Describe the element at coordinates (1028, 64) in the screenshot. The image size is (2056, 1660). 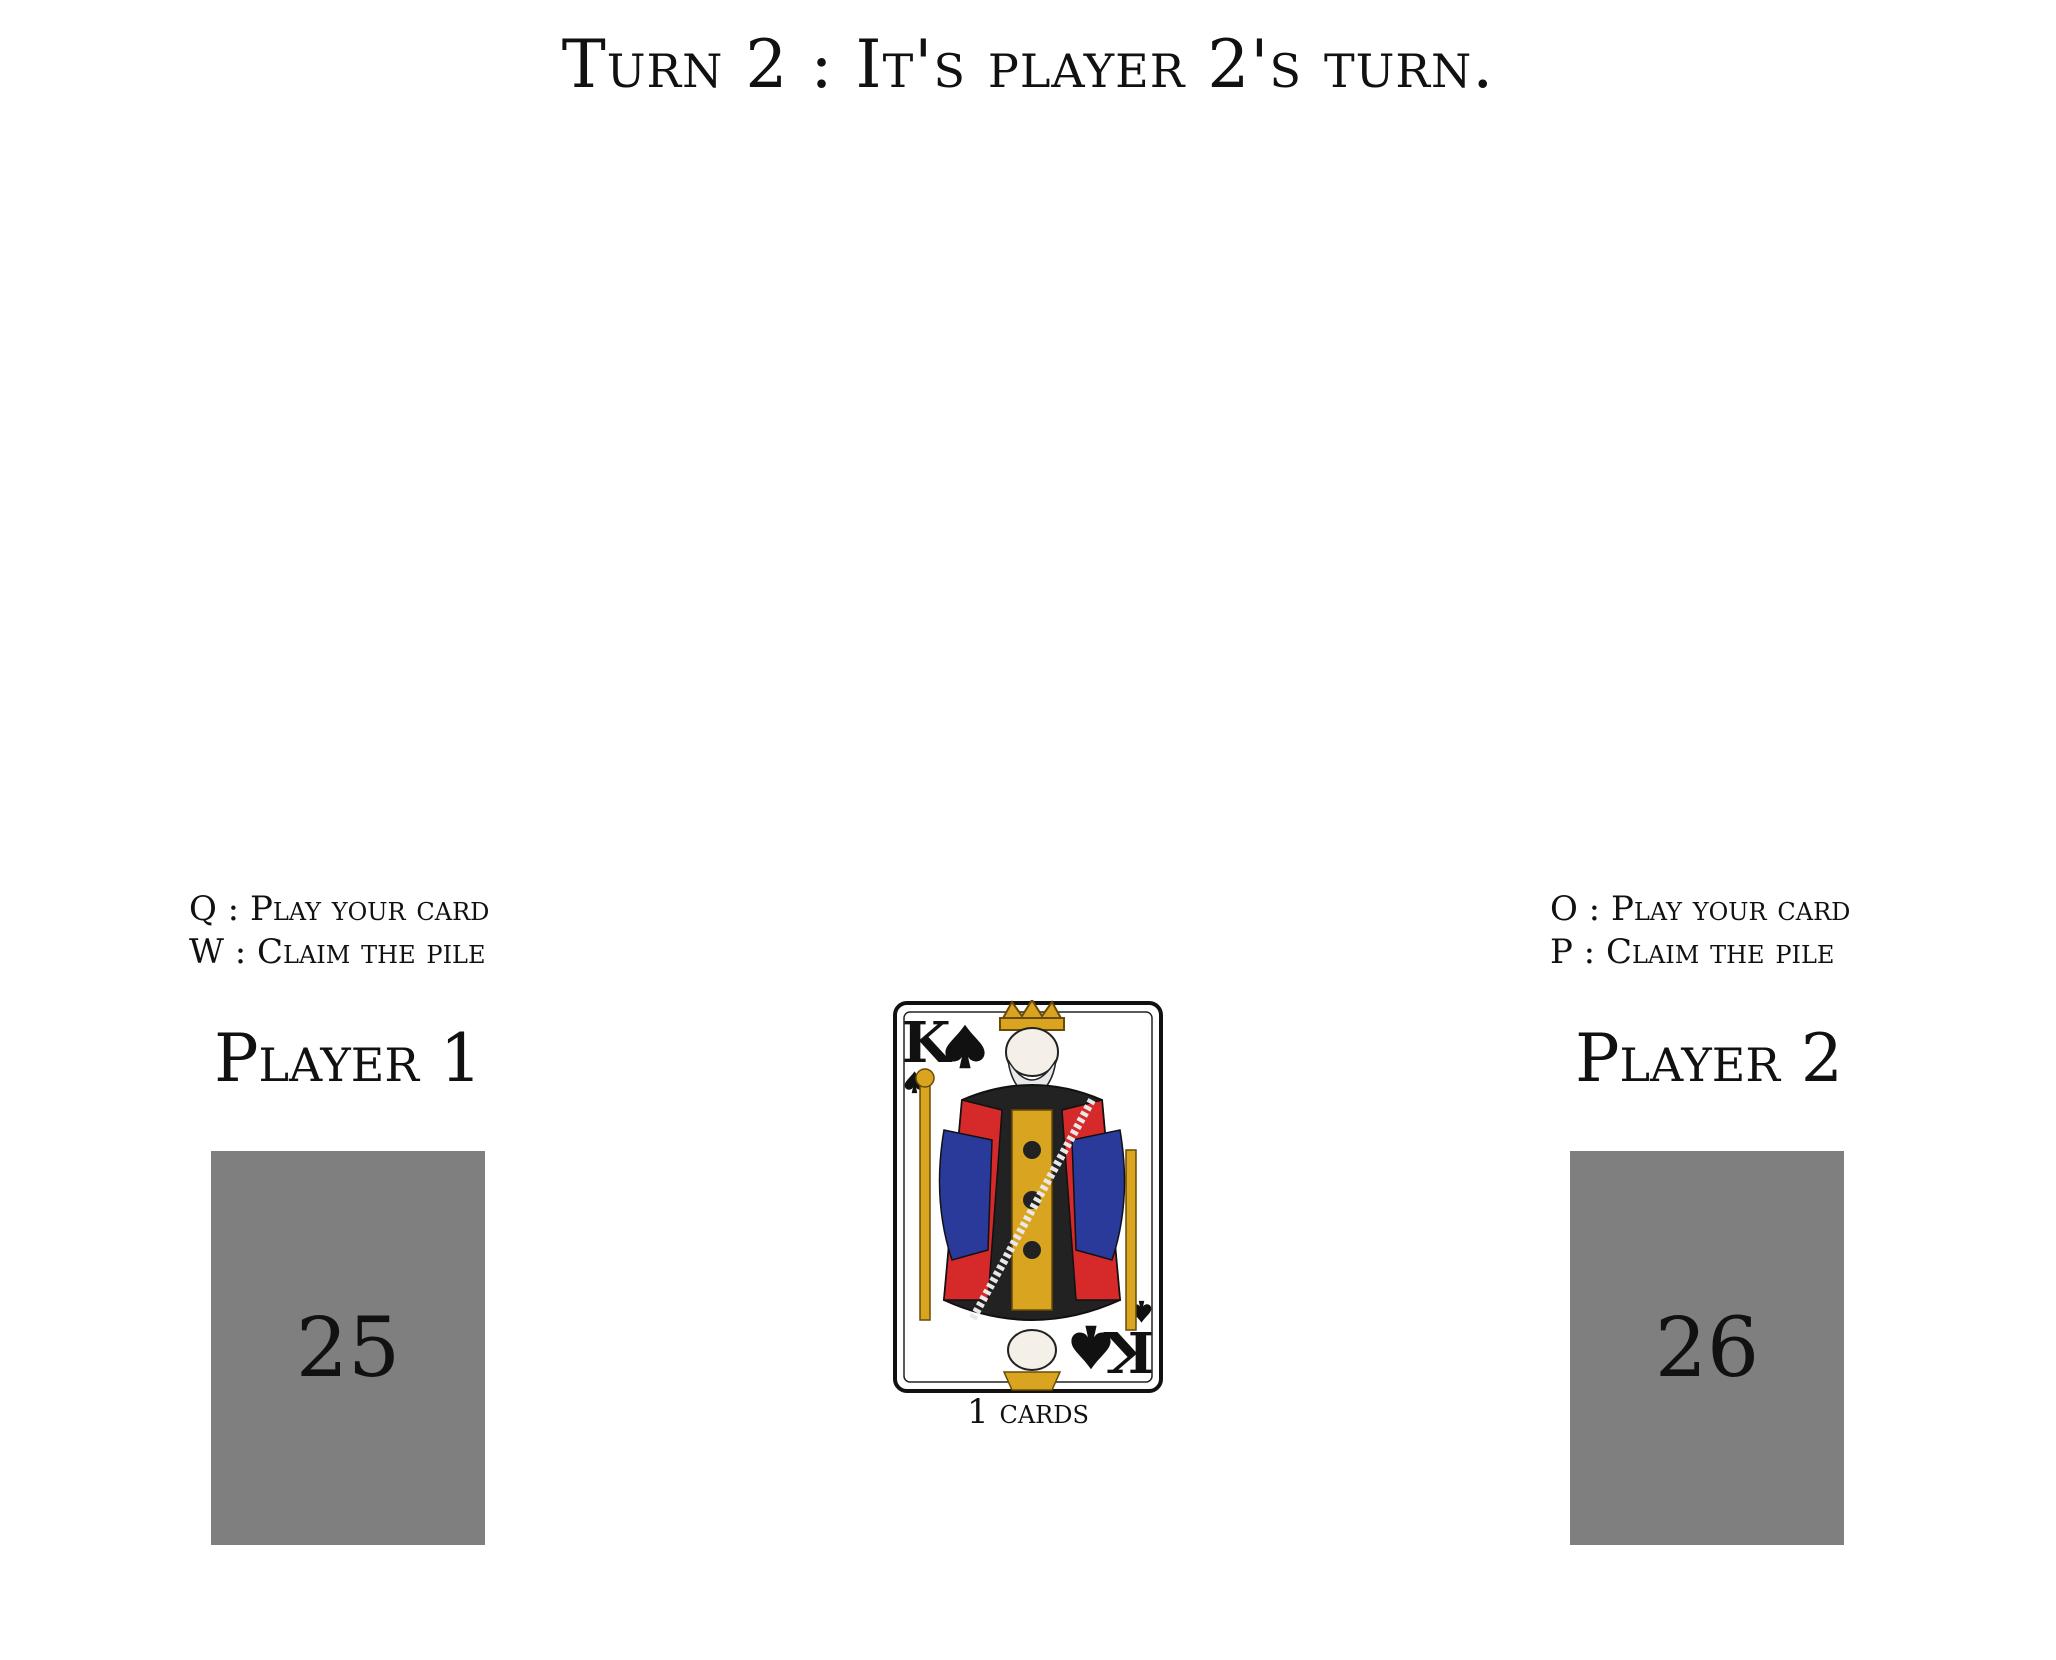
I see `turn-status: Turn 2 : It's player 2's turn.` at that location.